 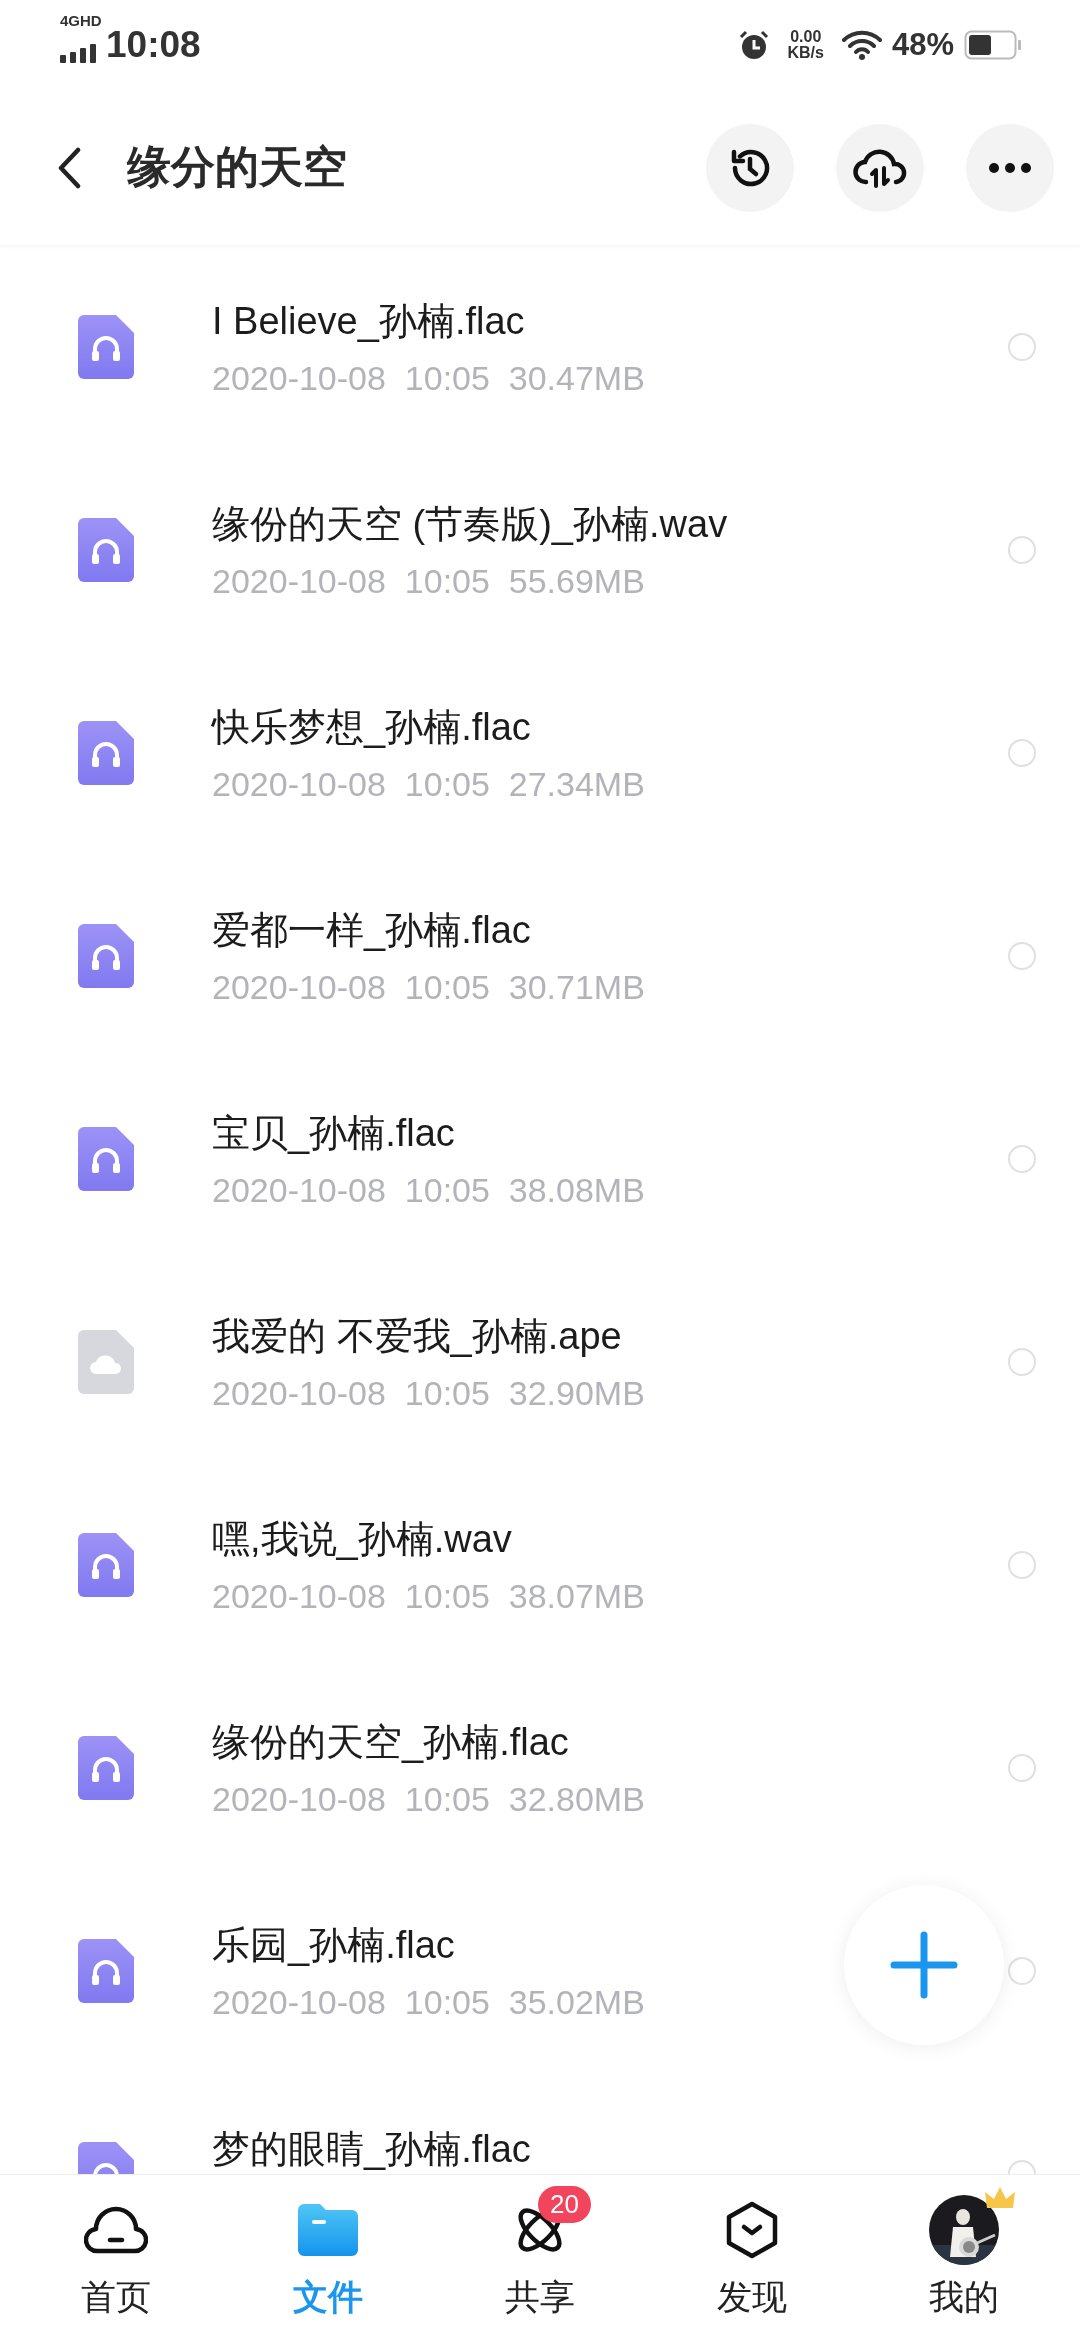 I want to click on nav-tab: 20 共享, so click(x=540, y=2257).